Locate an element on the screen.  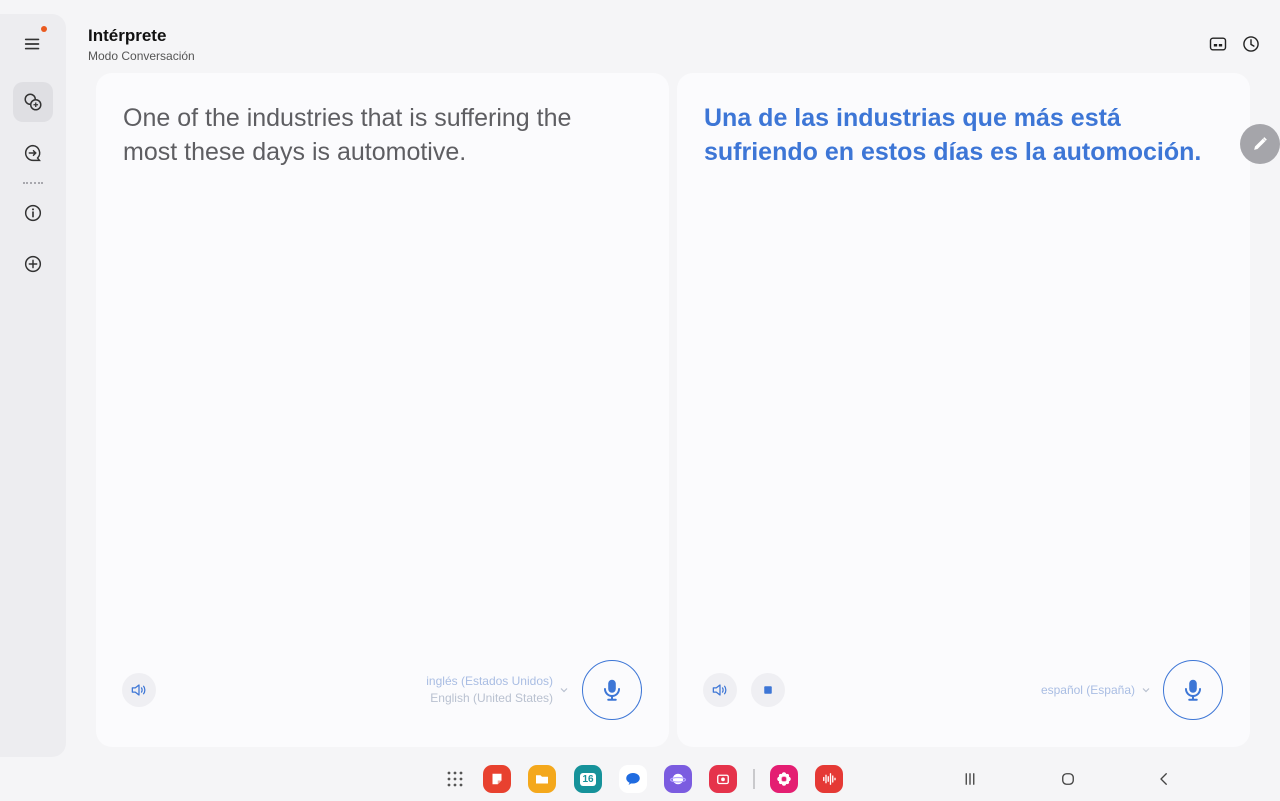
info-icon is located at coordinates (33, 213).